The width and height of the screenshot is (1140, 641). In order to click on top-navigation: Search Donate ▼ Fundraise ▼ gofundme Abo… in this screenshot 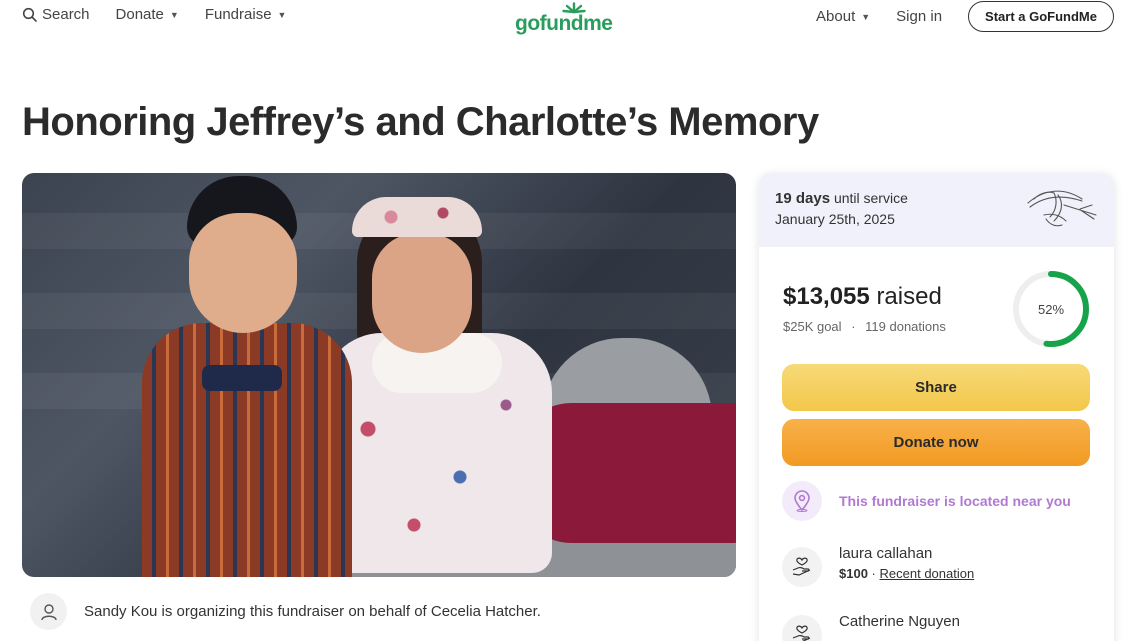, I will do `click(570, 20)`.